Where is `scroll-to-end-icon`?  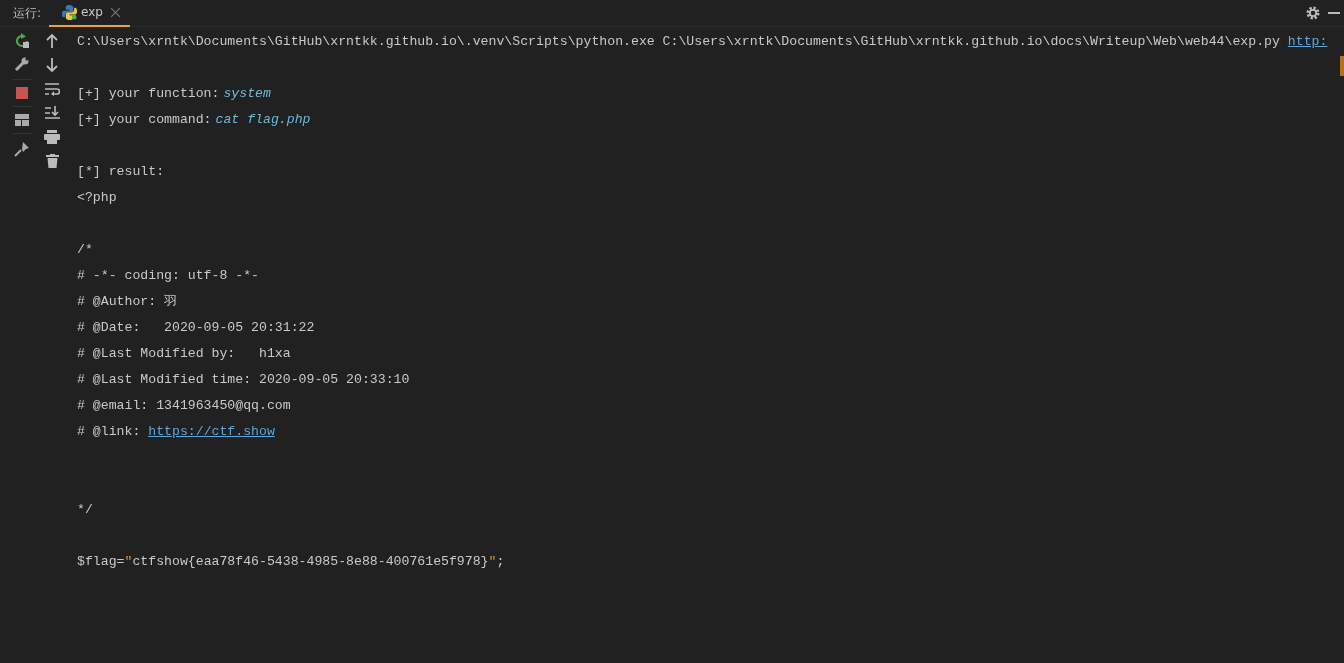
scroll-to-end-icon is located at coordinates (52, 113).